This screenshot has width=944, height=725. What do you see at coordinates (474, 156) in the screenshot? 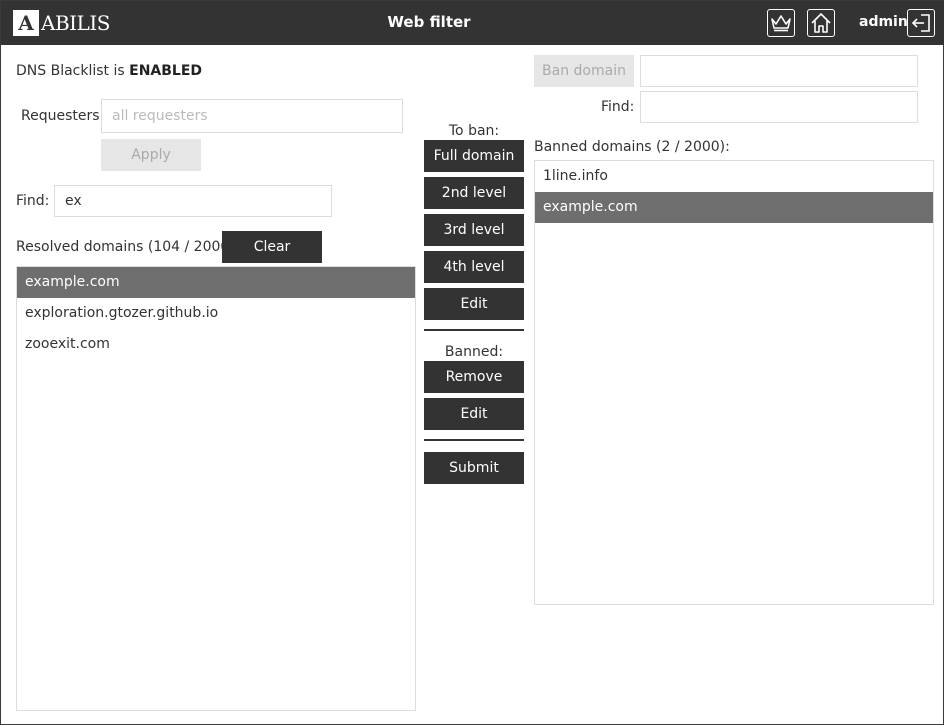
I see `full-domain-button: Full domain` at bounding box center [474, 156].